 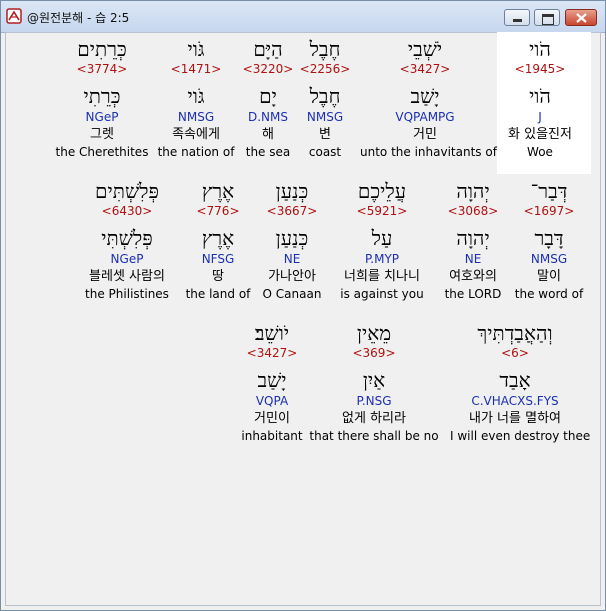 I want to click on strong-number: <3774>, so click(x=102, y=69).